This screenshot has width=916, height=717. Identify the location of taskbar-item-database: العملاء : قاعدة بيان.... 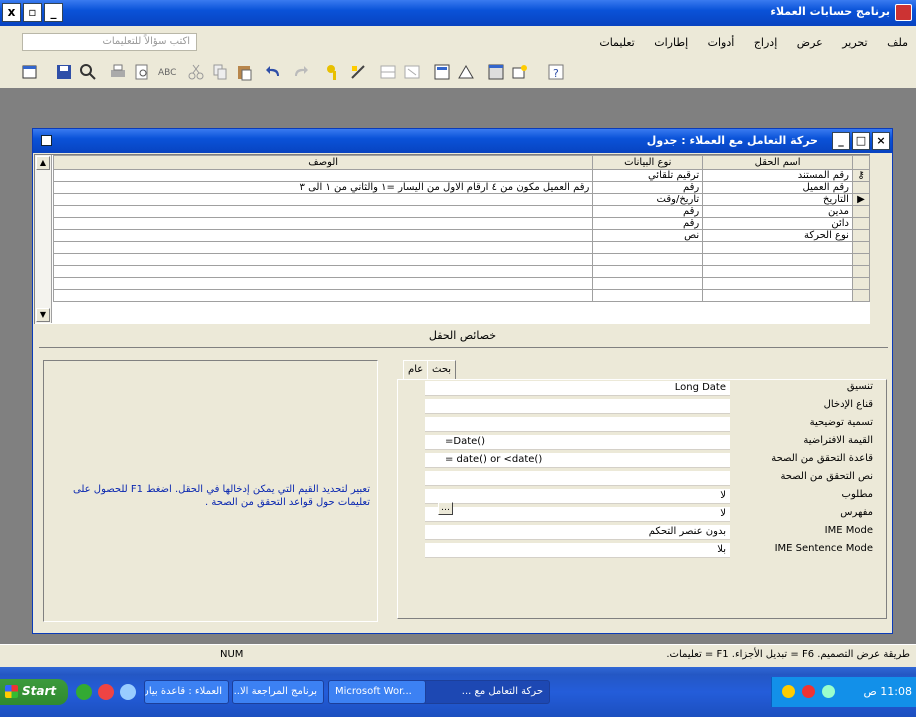
(186, 692).